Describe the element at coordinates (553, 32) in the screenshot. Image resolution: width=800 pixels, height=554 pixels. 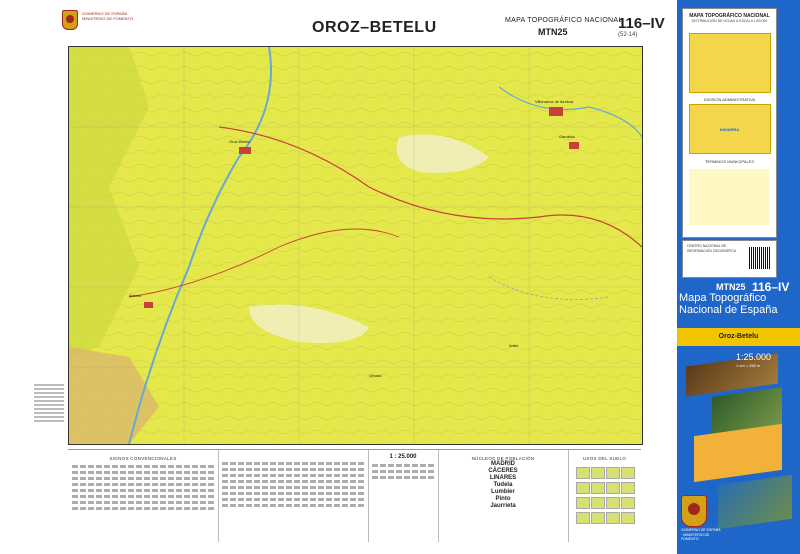
I see `series-code: MTN25` at that location.